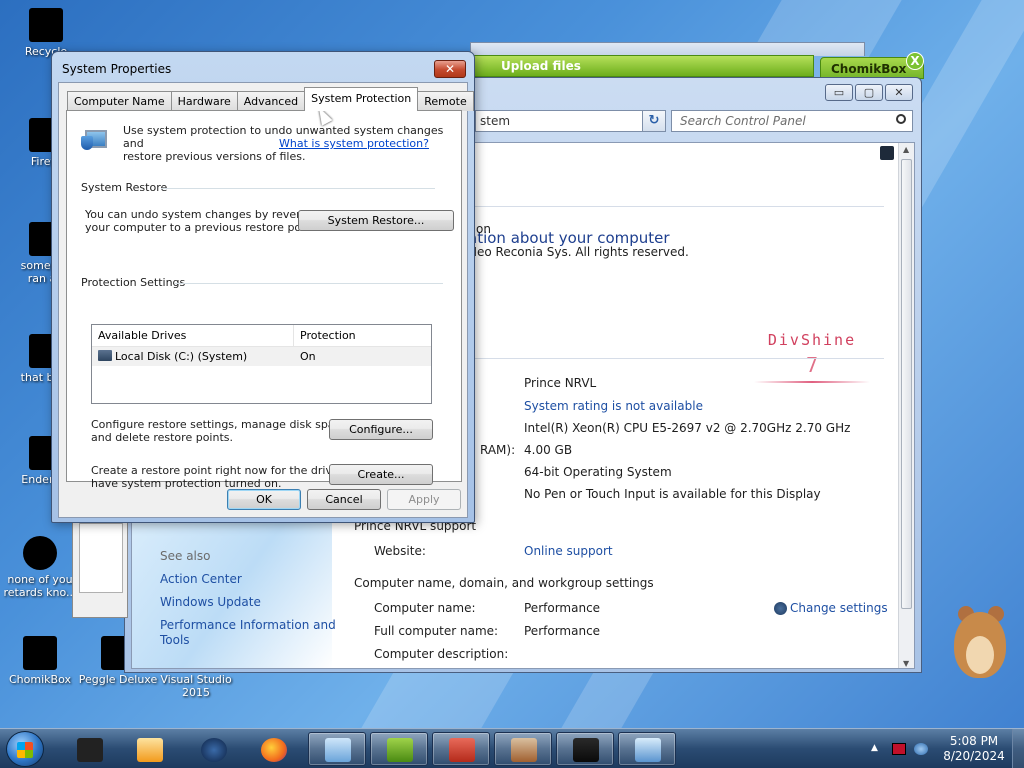  Describe the element at coordinates (424, 499) in the screenshot. I see `apply-button: Apply` at that location.